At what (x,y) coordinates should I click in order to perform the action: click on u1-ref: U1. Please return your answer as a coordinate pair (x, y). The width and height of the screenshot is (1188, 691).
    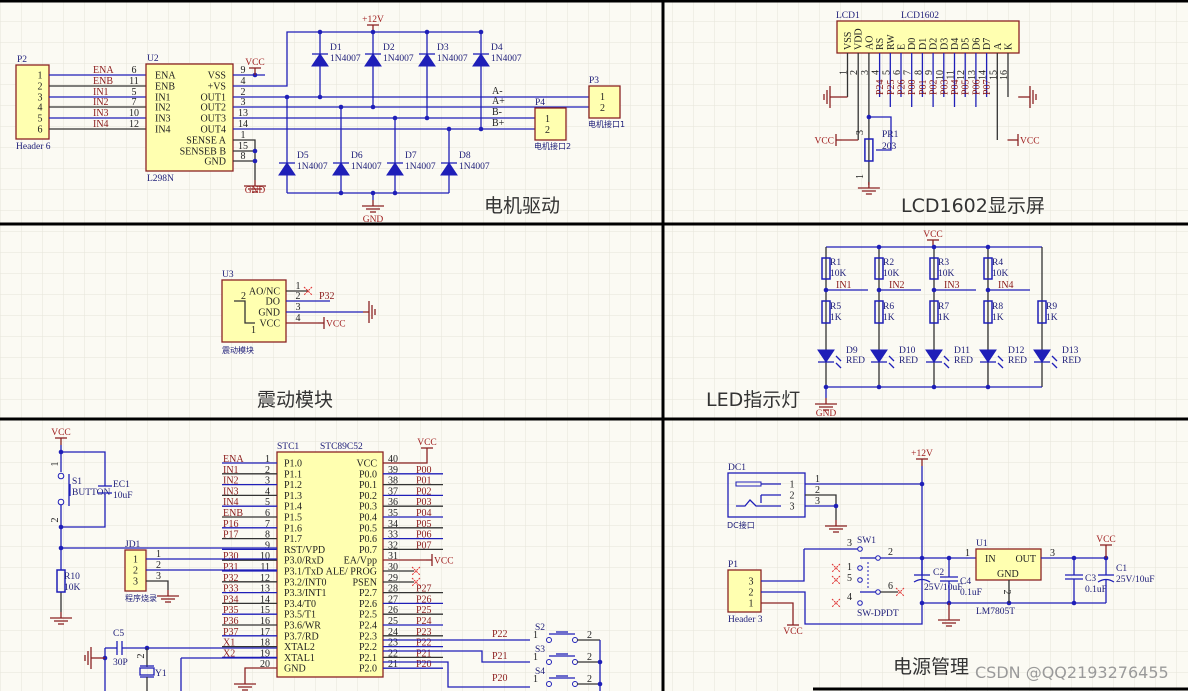
    Looking at the image, I should click on (982, 544).